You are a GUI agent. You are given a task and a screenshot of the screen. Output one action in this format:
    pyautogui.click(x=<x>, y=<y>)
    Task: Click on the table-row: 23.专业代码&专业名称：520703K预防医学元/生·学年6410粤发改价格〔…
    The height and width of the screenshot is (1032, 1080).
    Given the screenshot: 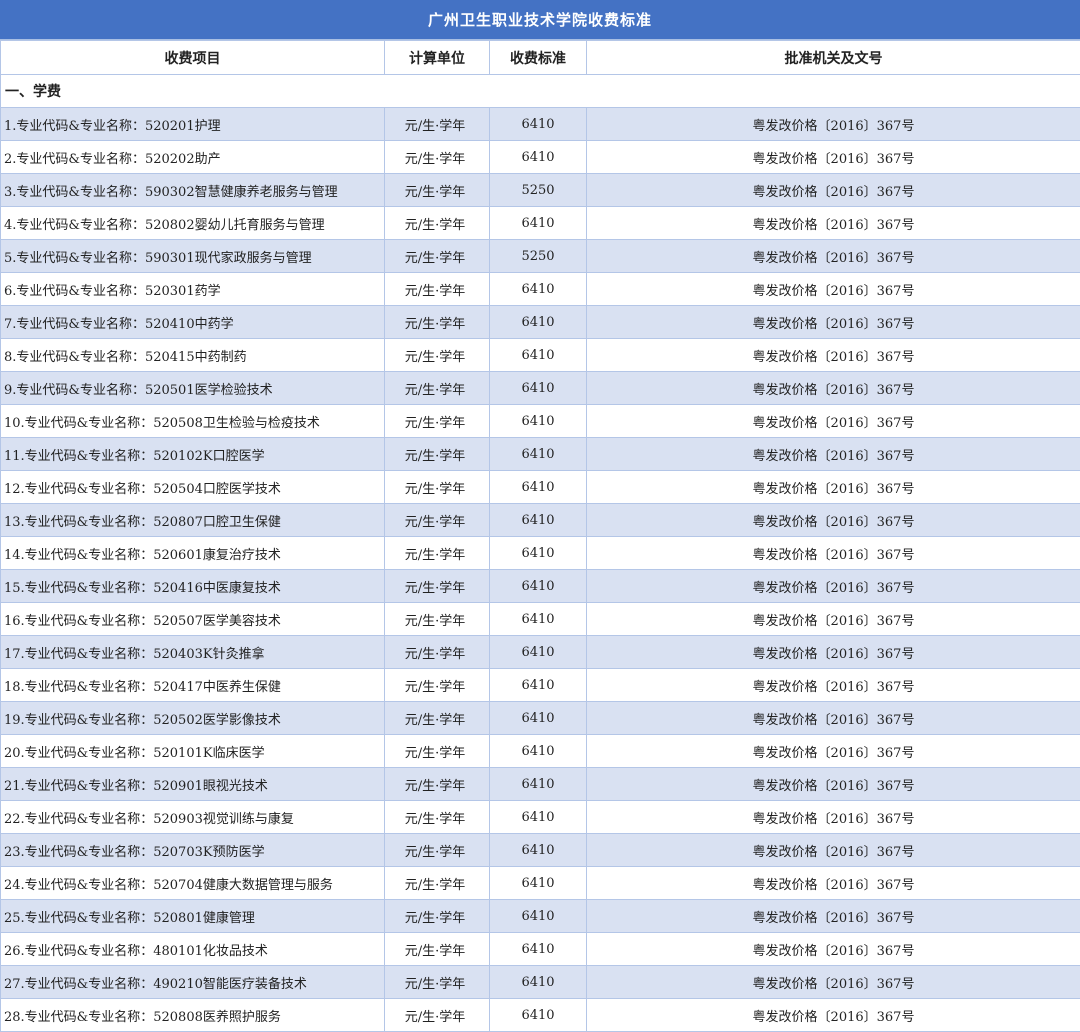 What is the action you would take?
    pyautogui.click(x=540, y=850)
    